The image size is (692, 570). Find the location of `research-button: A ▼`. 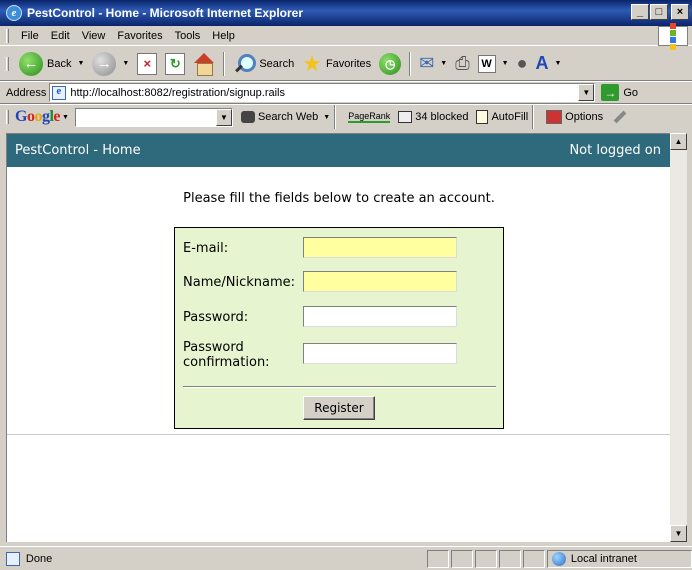

research-button: A ▼ is located at coordinates (548, 64).